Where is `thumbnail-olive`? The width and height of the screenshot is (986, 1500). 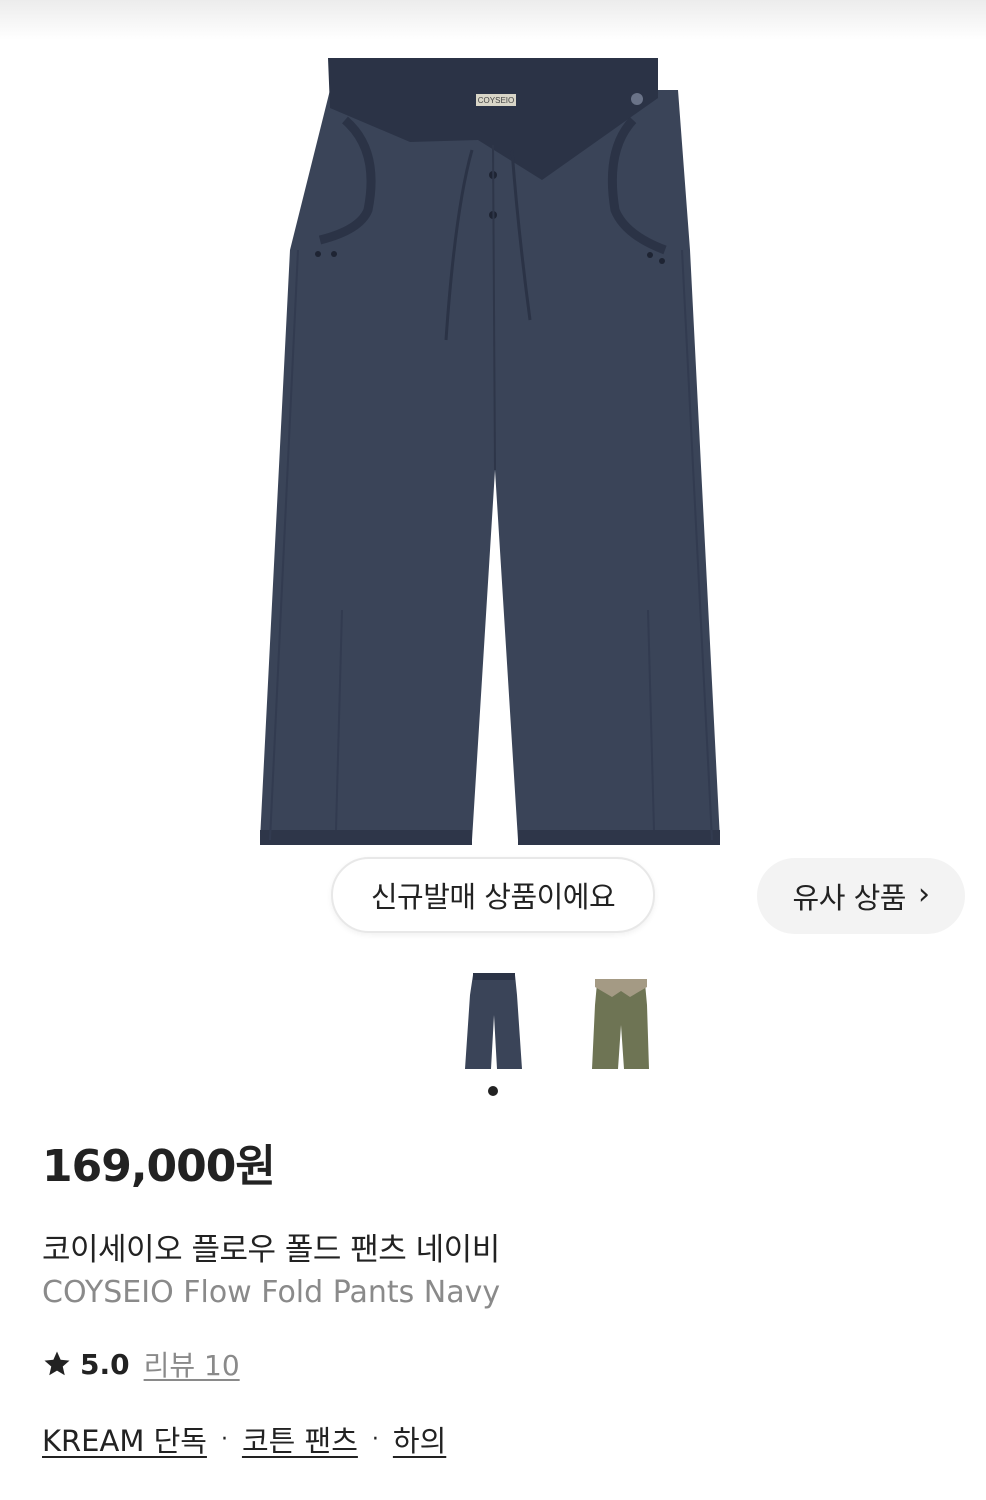
thumbnail-olive is located at coordinates (620, 1020).